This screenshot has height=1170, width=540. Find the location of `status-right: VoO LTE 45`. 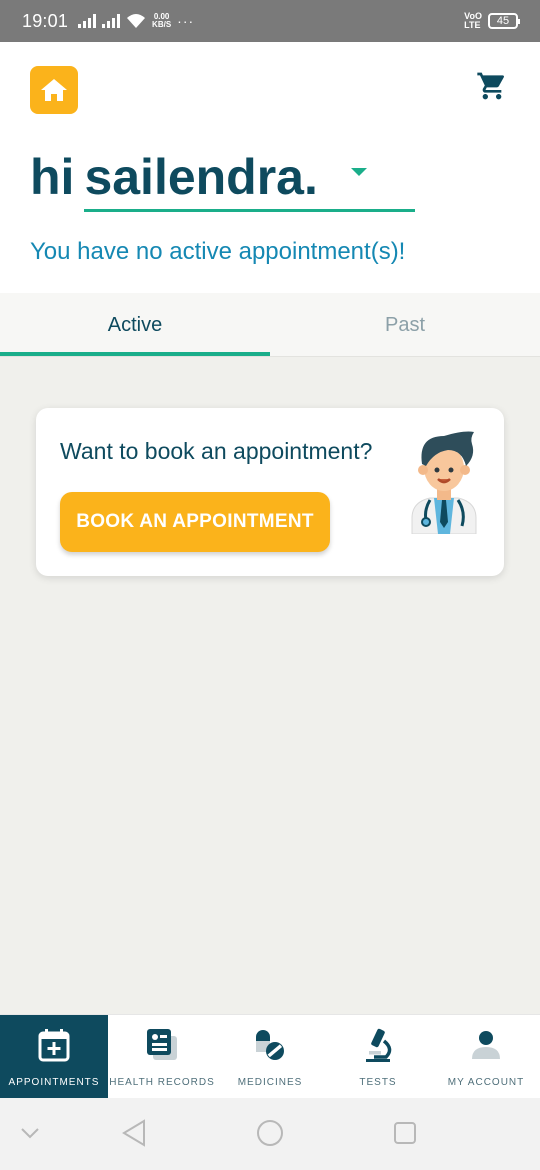

status-right: VoO LTE 45 is located at coordinates (492, 21).